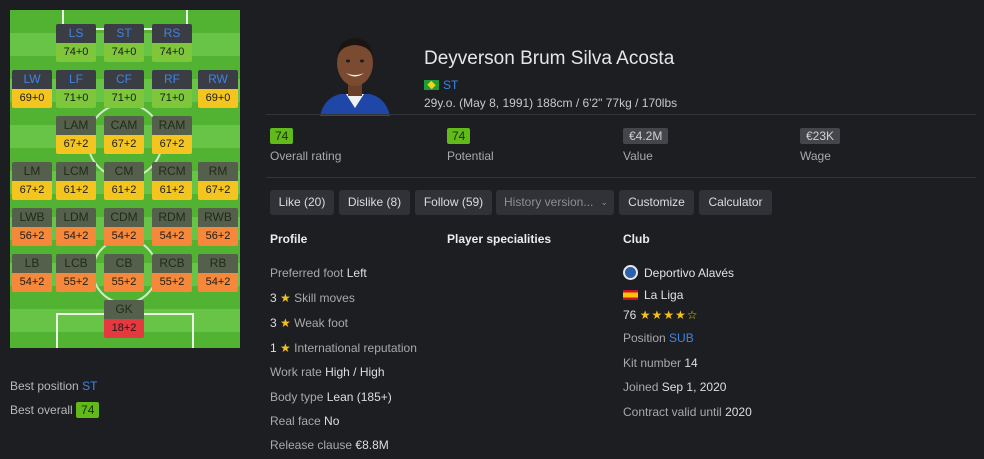 This screenshot has height=459, width=984. Describe the element at coordinates (124, 89) in the screenshot. I see `position-tile-cf: CF 71+0` at that location.